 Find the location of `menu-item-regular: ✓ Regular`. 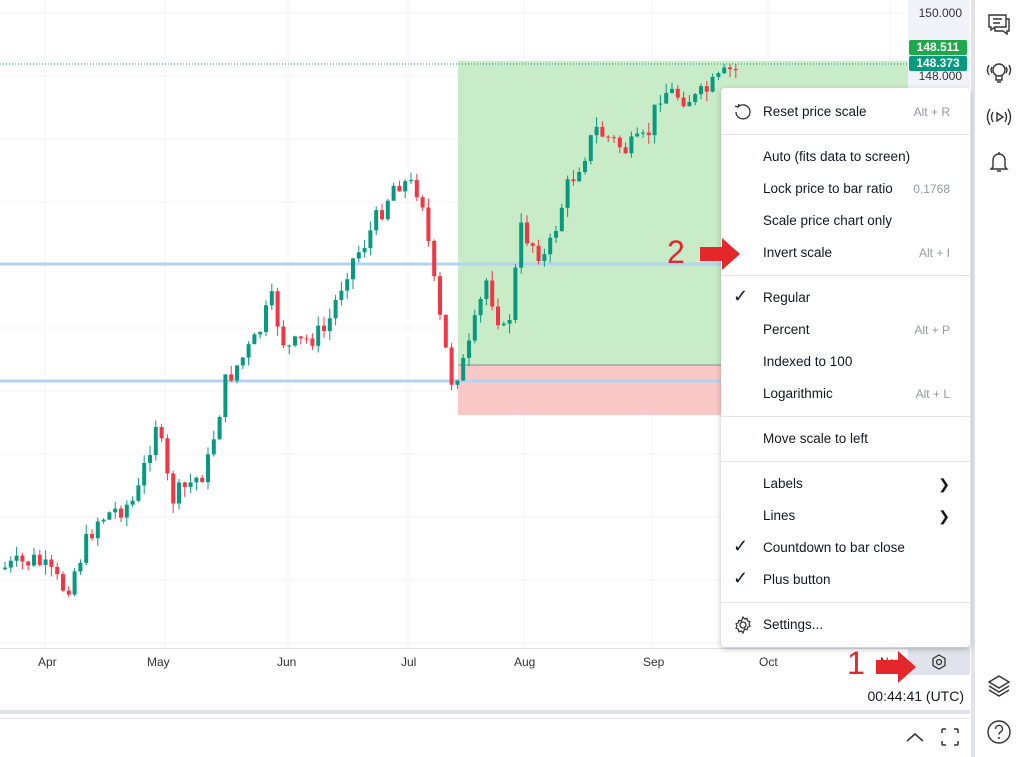

menu-item-regular: ✓ Regular is located at coordinates (845, 298).